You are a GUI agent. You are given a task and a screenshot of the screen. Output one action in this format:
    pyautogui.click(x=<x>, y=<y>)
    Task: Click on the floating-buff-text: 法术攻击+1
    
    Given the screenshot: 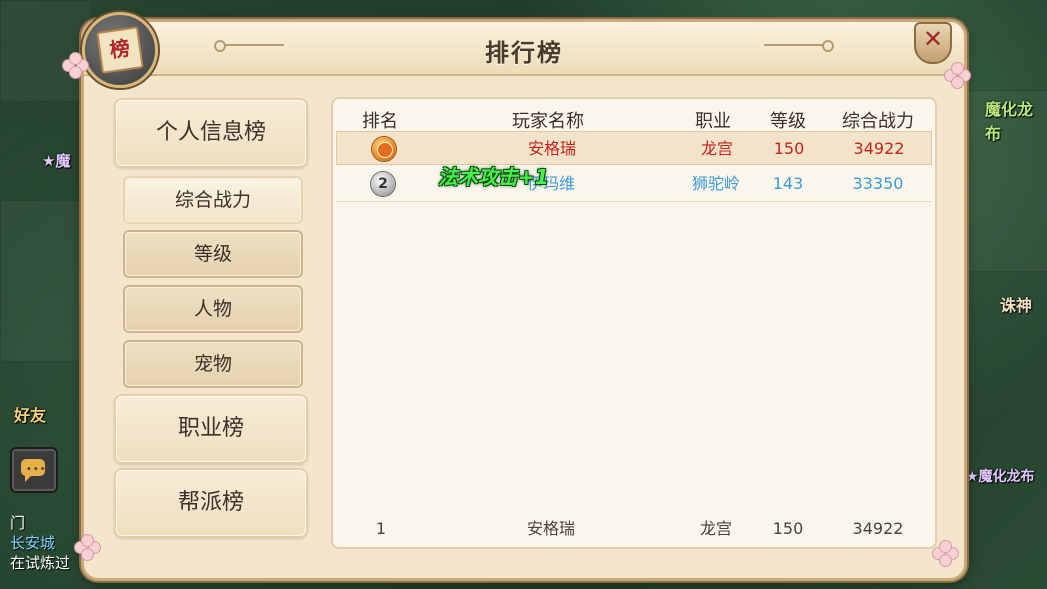 What is the action you would take?
    pyautogui.click(x=493, y=177)
    